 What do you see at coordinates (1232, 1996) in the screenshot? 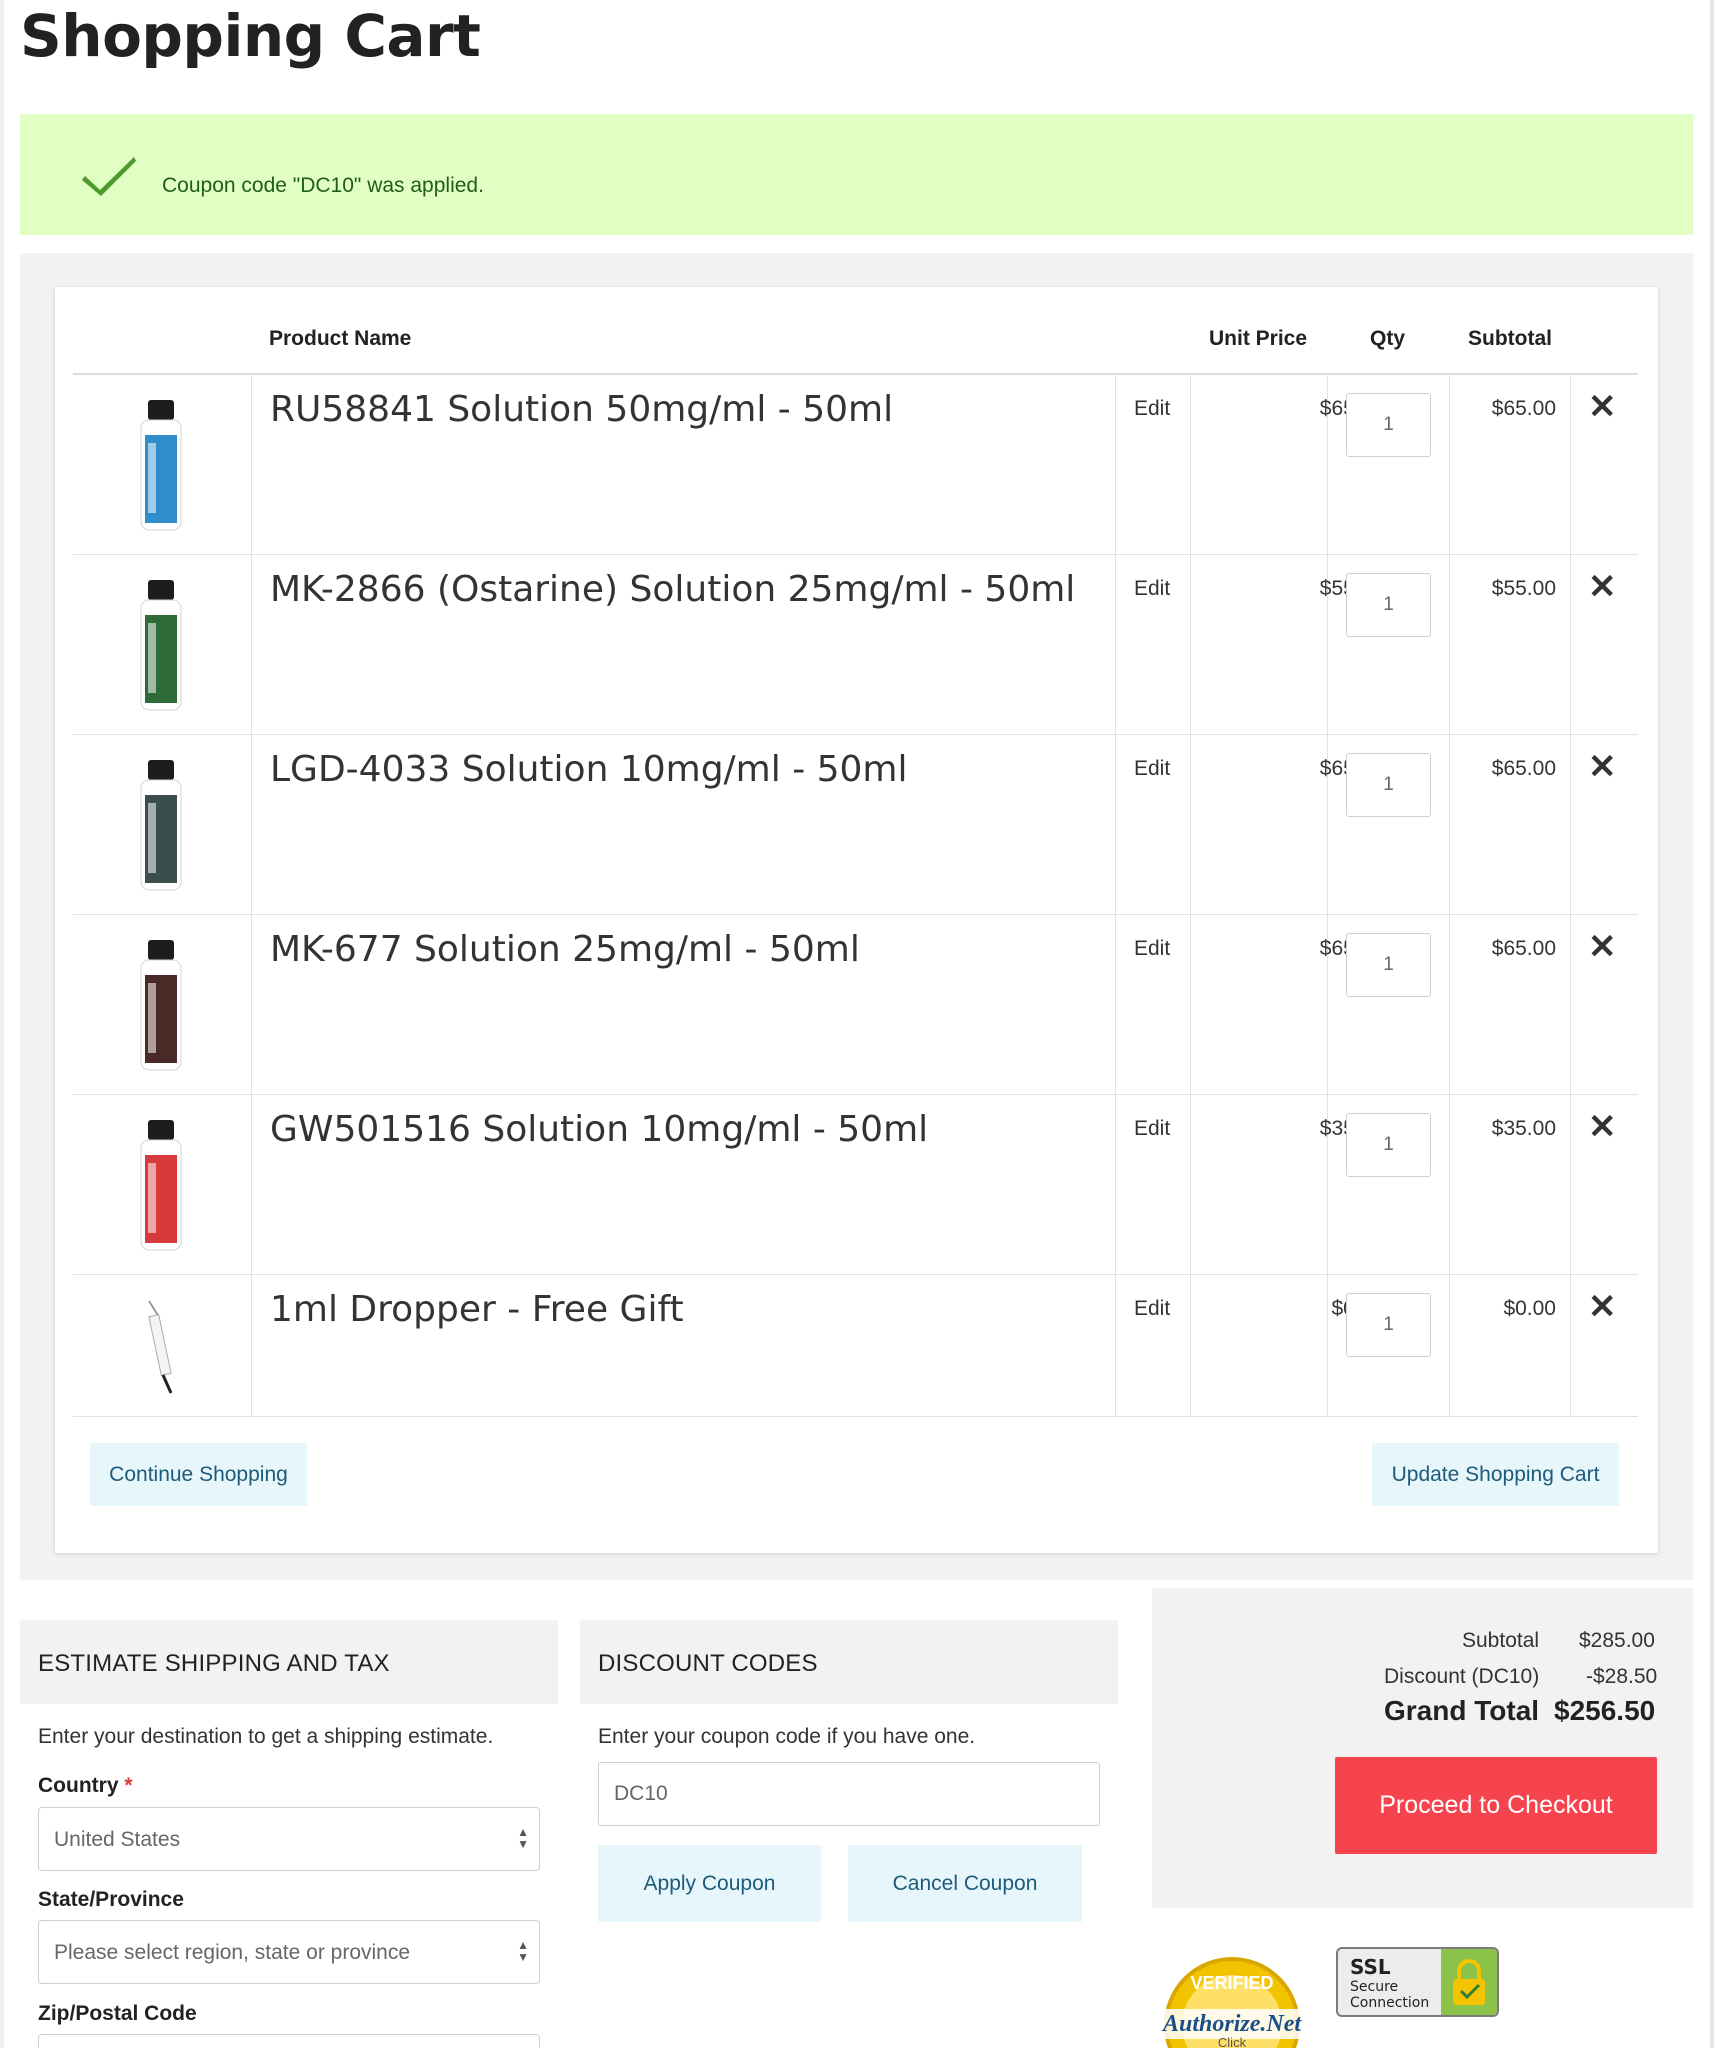
I see `authorize-net-verified-merchant-seal: VERIFIED Authorize.Net Click` at bounding box center [1232, 1996].